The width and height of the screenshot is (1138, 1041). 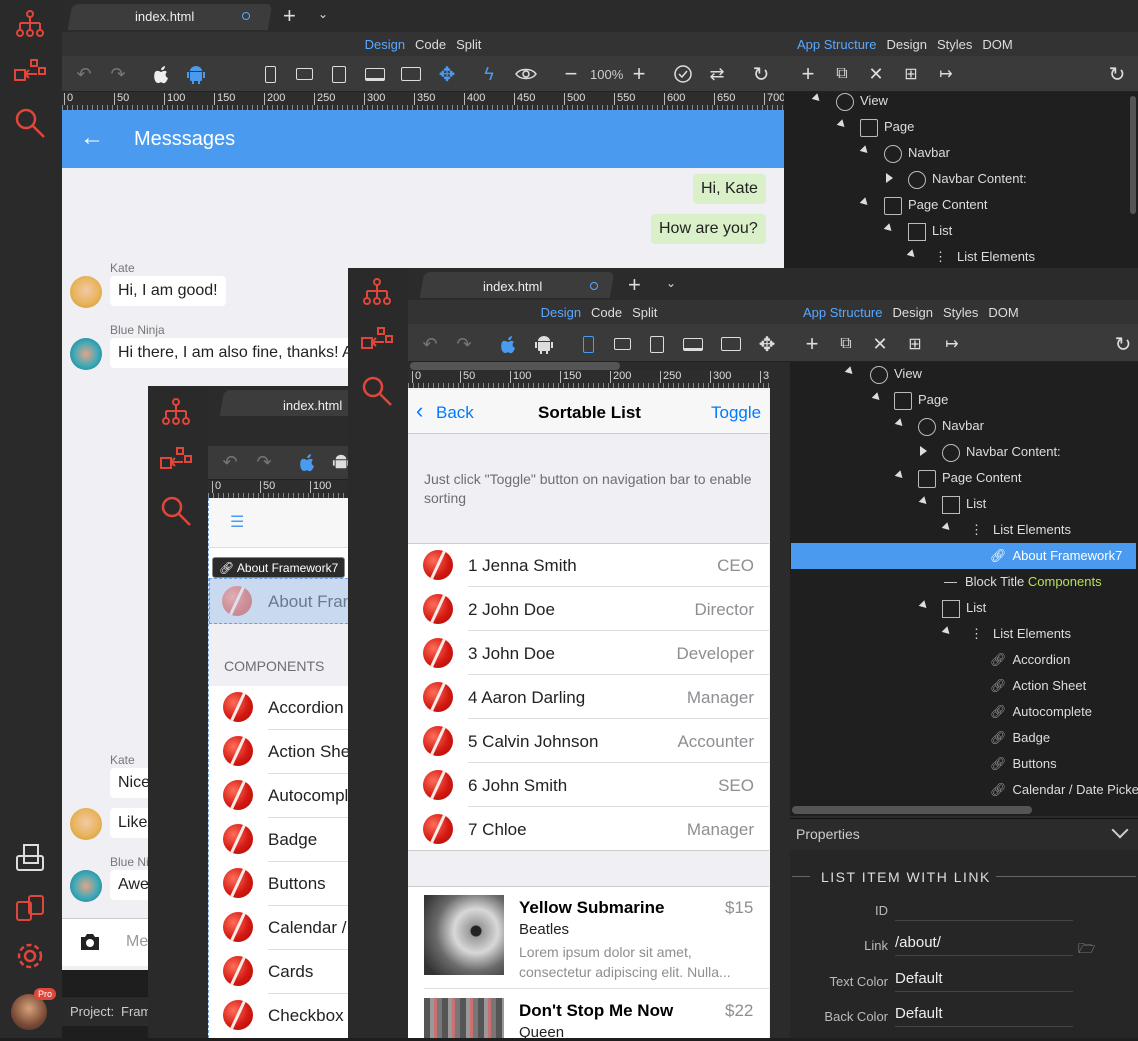 I want to click on plugins-icon, so click(x=30, y=908).